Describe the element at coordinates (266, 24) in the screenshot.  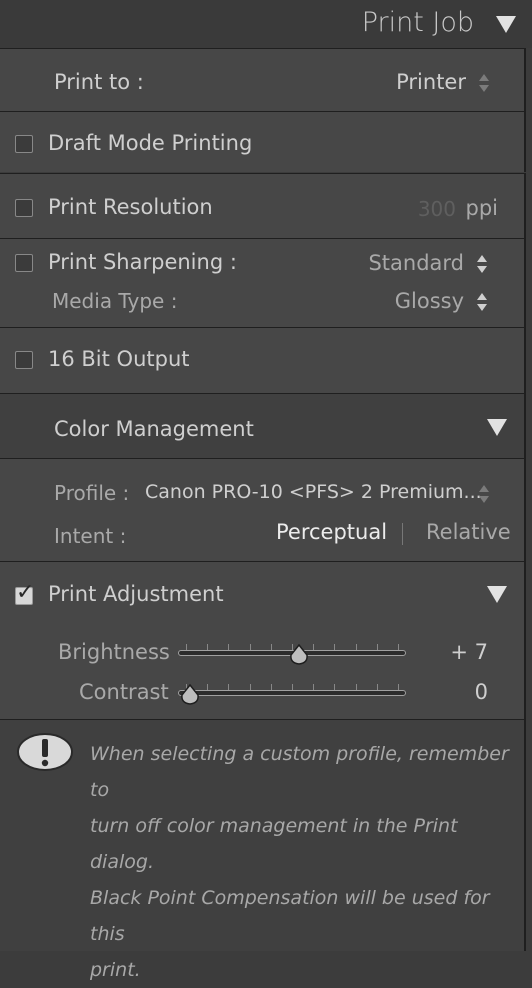
I see `panel-header: Print Job` at that location.